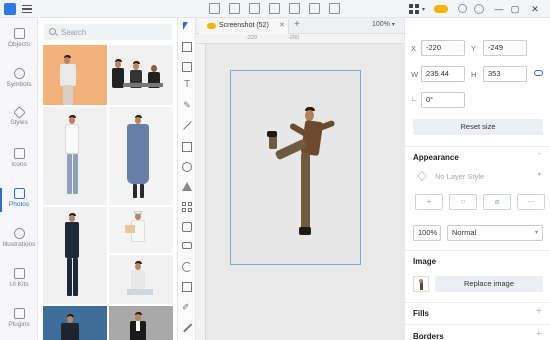 Image resolution: width=550 pixels, height=340 pixels. I want to click on ellipse-tool-icon, so click(187, 167).